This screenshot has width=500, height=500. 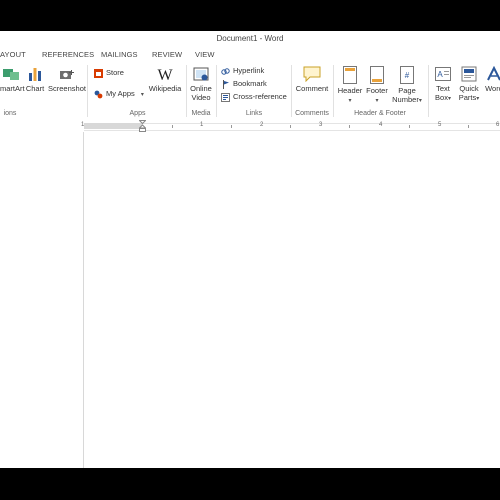 What do you see at coordinates (67, 79) in the screenshot?
I see `screenshot-button: Screenshot` at bounding box center [67, 79].